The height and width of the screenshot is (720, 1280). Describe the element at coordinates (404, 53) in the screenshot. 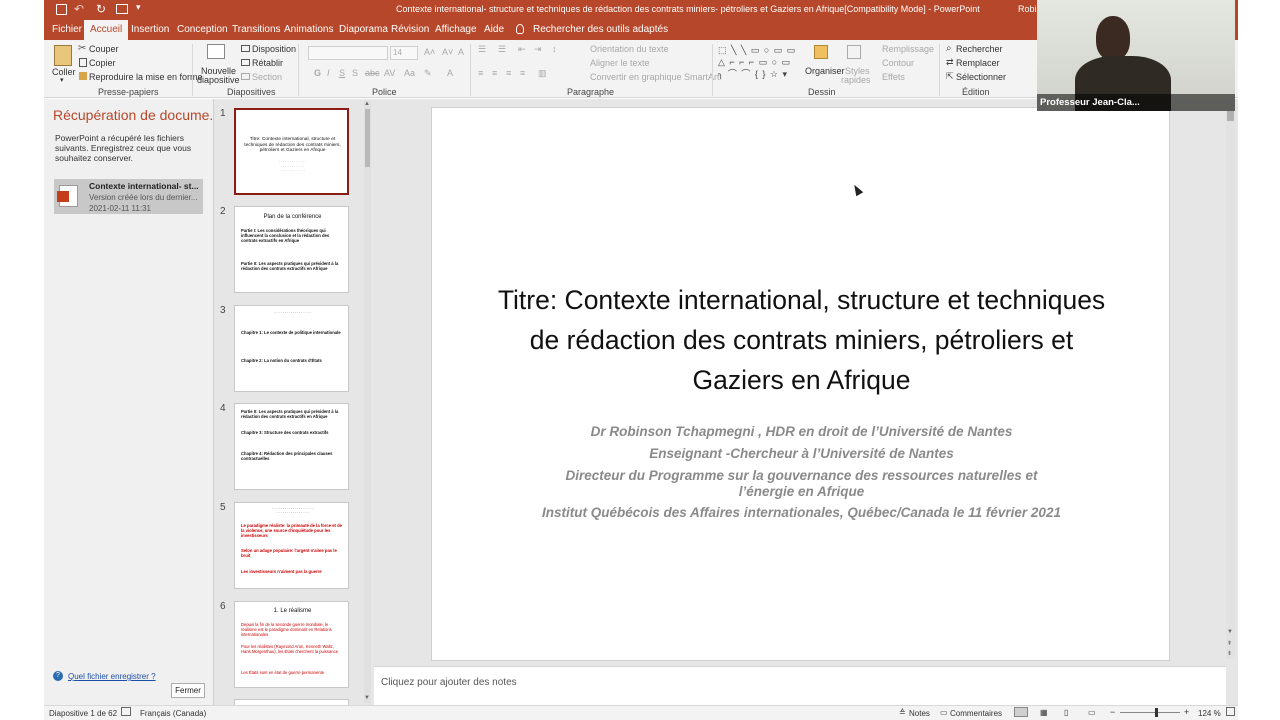

I see `font-size-field: 14` at that location.